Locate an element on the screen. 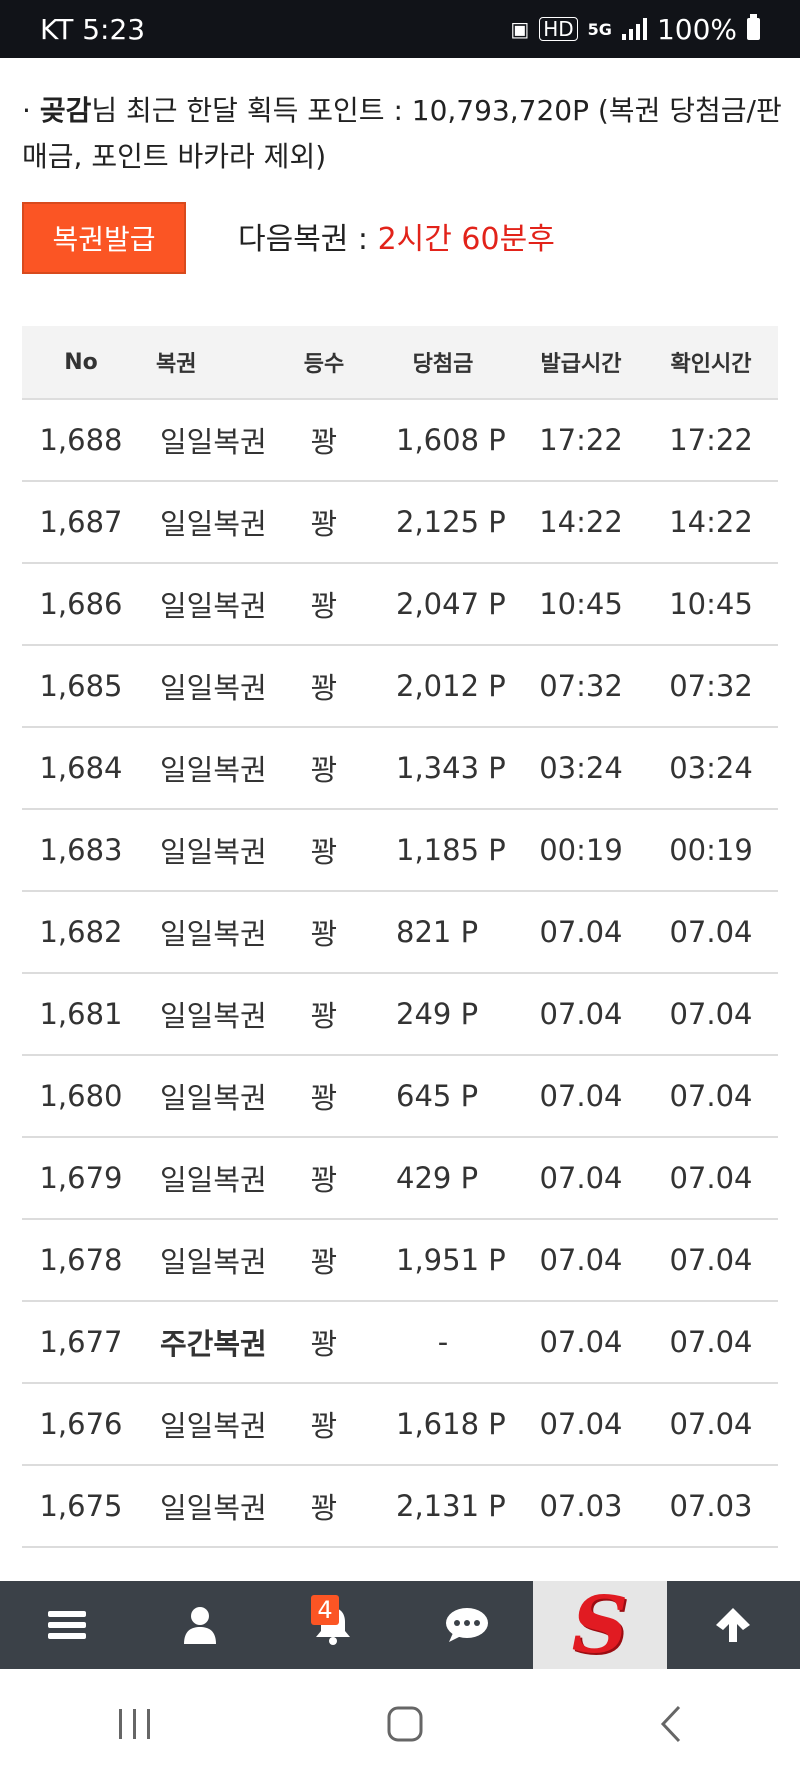 The image size is (800, 1778). battery-percent: 100% is located at coordinates (696, 29).